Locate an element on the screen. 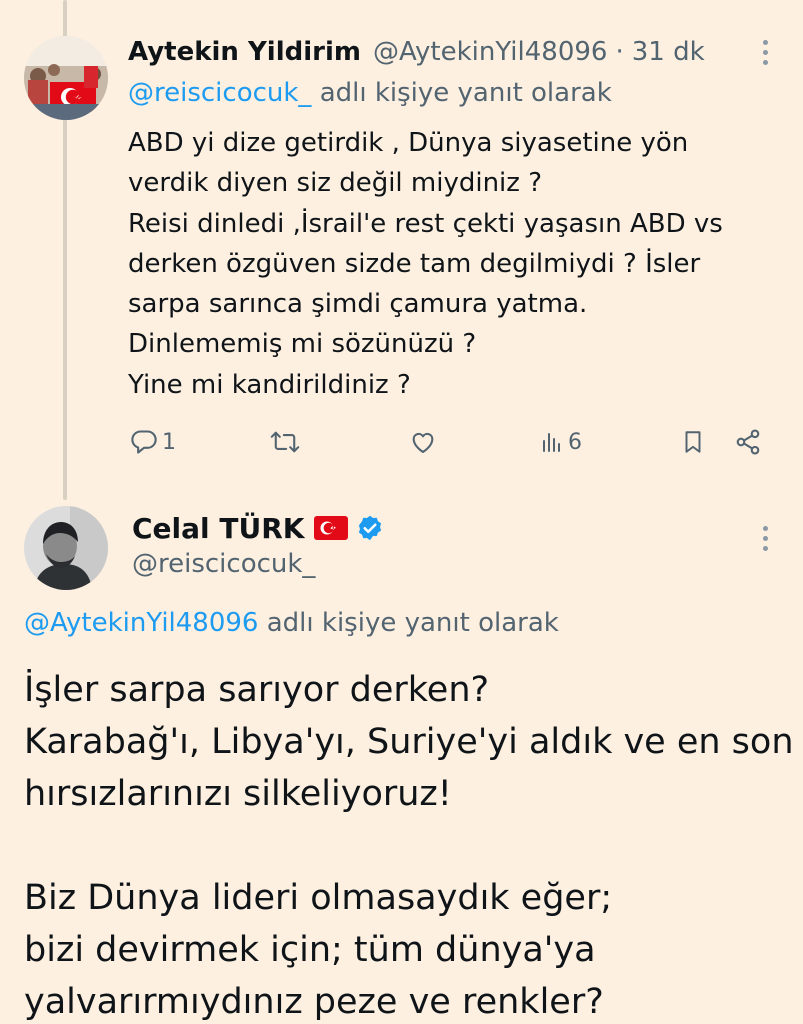 This screenshot has height=1024, width=803. tweet-text-line: hırsızlarınızı silkeliyoruz! is located at coordinates (238, 794).